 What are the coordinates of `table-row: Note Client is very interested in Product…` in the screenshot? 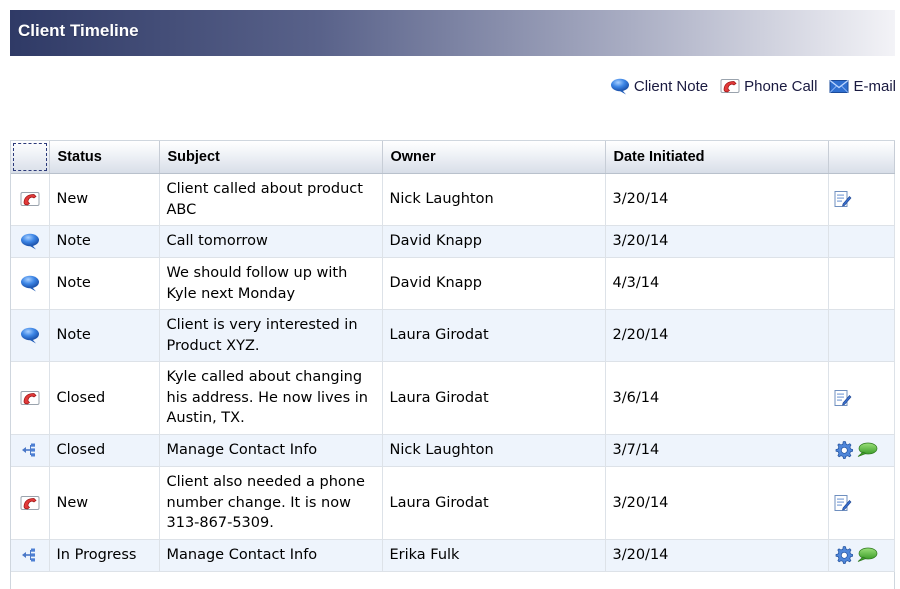 It's located at (453, 335).